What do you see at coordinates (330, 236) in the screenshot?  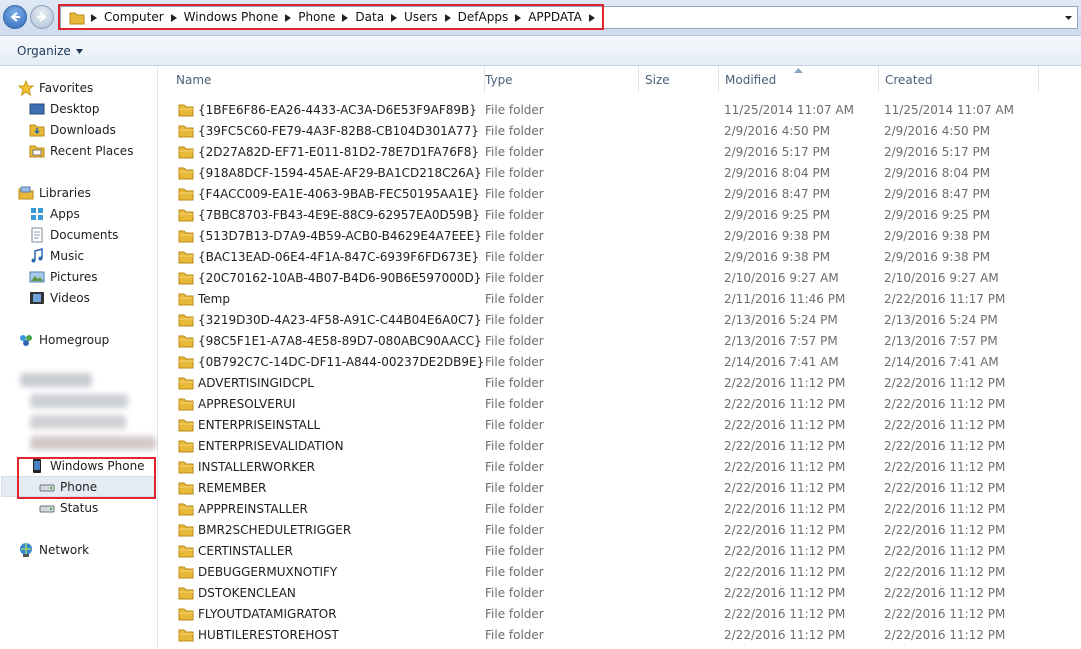 I see `file-name-cell: {513D7B13-D7A9-4B59-ACB0-B4629E4A7EEE}` at bounding box center [330, 236].